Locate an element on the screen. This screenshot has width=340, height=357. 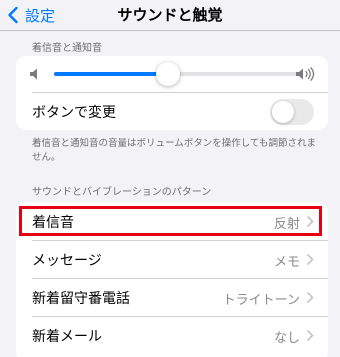
patterns-section-header: サウンドとバイブレーションのパターン is located at coordinates (122, 192).